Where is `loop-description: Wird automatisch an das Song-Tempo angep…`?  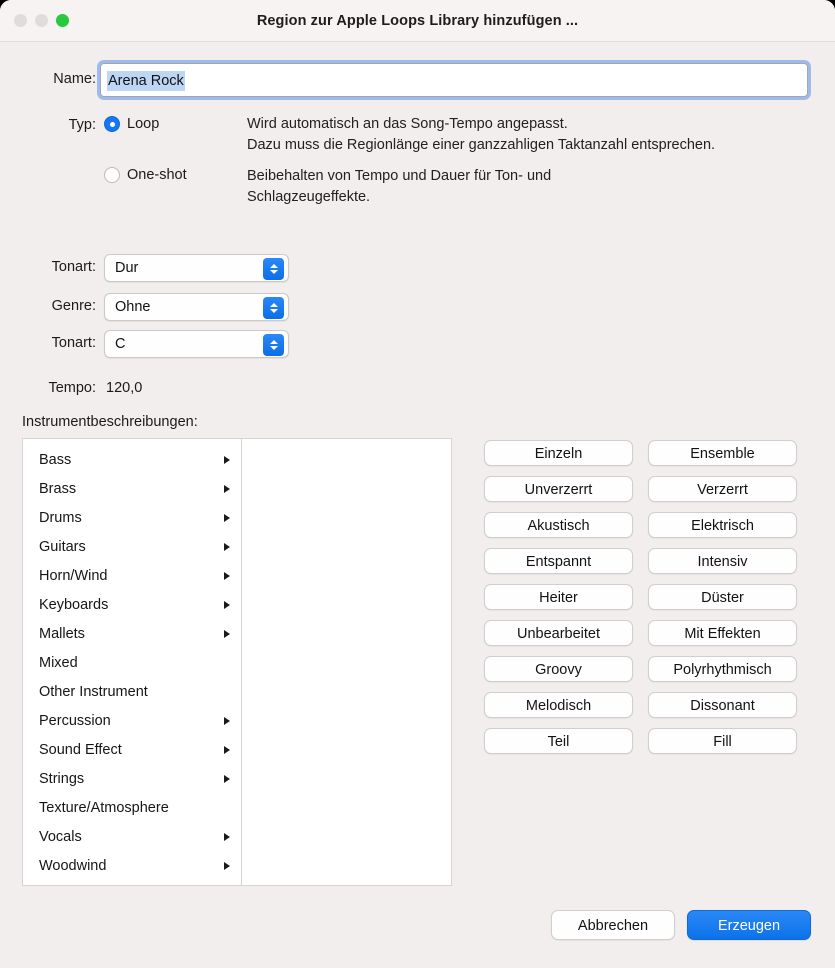
loop-description: Wird automatisch an das Song-Tempo angep… is located at coordinates (481, 134).